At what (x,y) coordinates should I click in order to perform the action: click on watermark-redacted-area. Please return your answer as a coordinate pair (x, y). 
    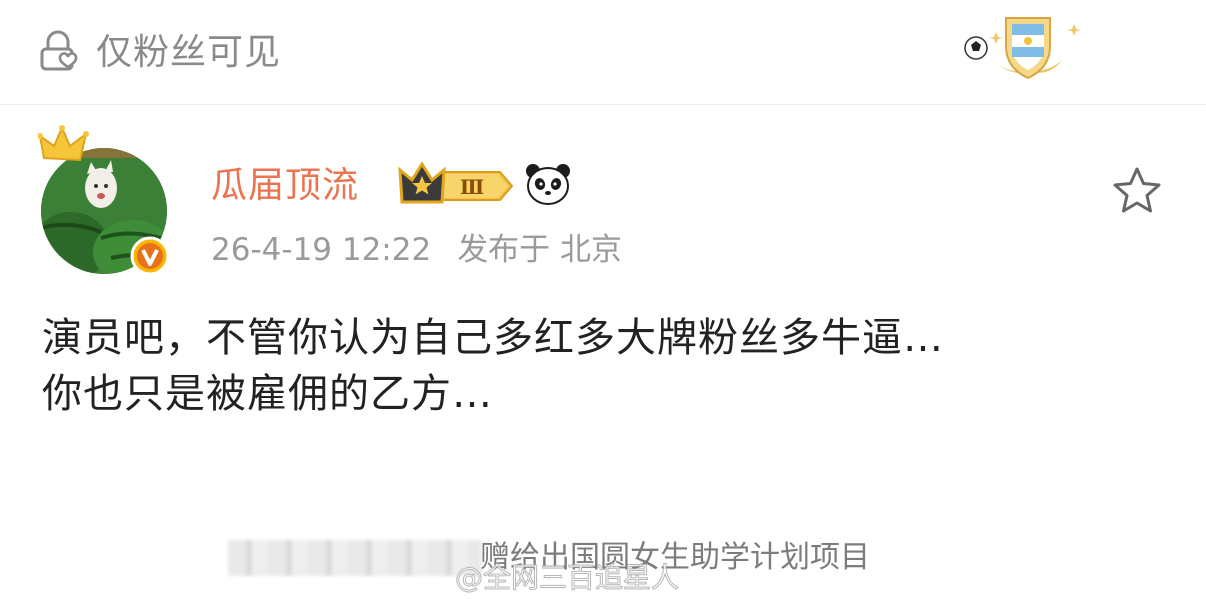
    Looking at the image, I should click on (355, 558).